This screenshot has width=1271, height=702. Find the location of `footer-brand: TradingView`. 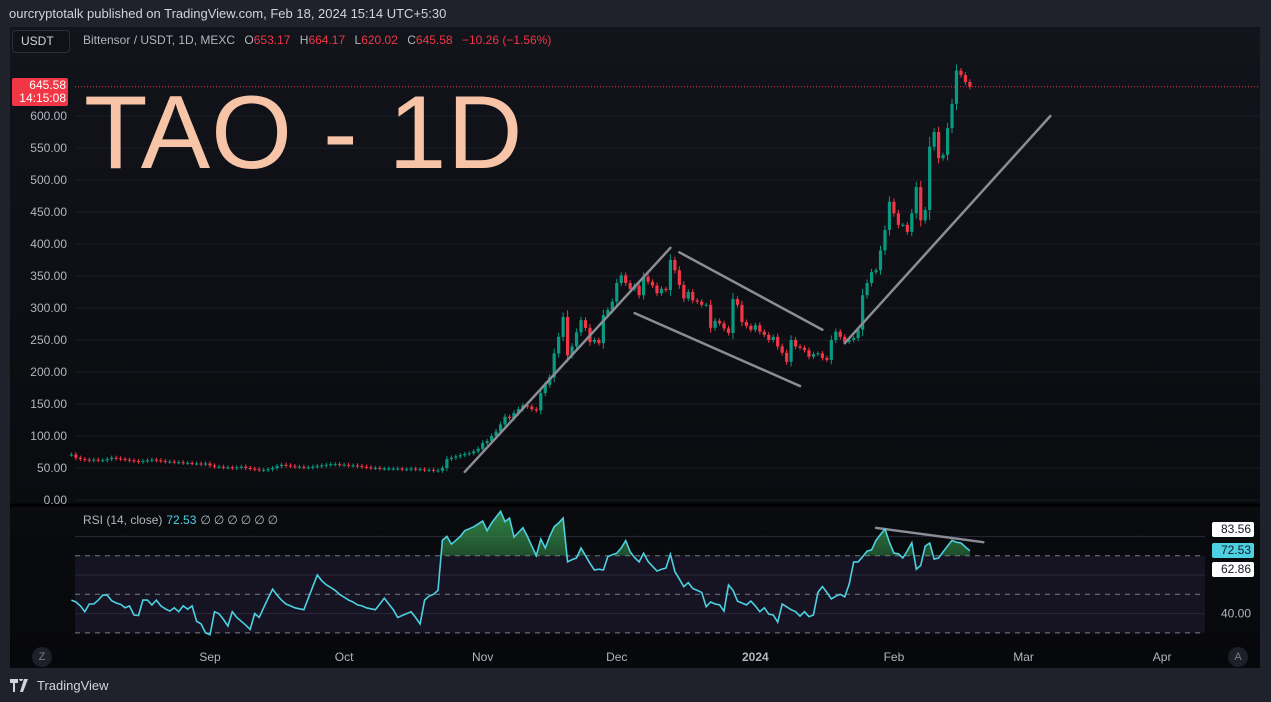

footer-brand: TradingView is located at coordinates (59, 685).